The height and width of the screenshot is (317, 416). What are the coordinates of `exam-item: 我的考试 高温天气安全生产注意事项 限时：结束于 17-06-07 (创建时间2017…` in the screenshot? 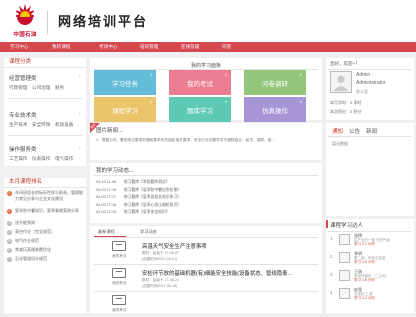 It's located at (210, 252).